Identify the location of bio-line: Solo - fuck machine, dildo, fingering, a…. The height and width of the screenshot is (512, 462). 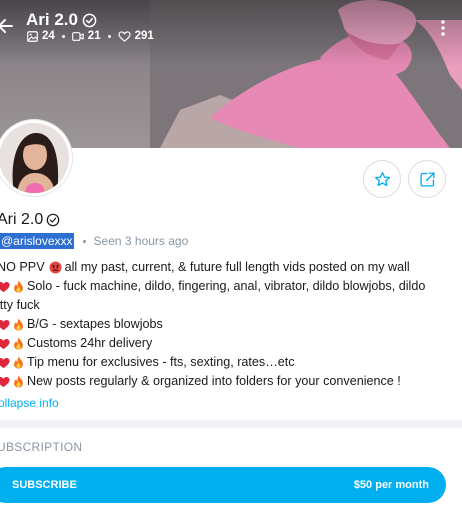
(218, 286).